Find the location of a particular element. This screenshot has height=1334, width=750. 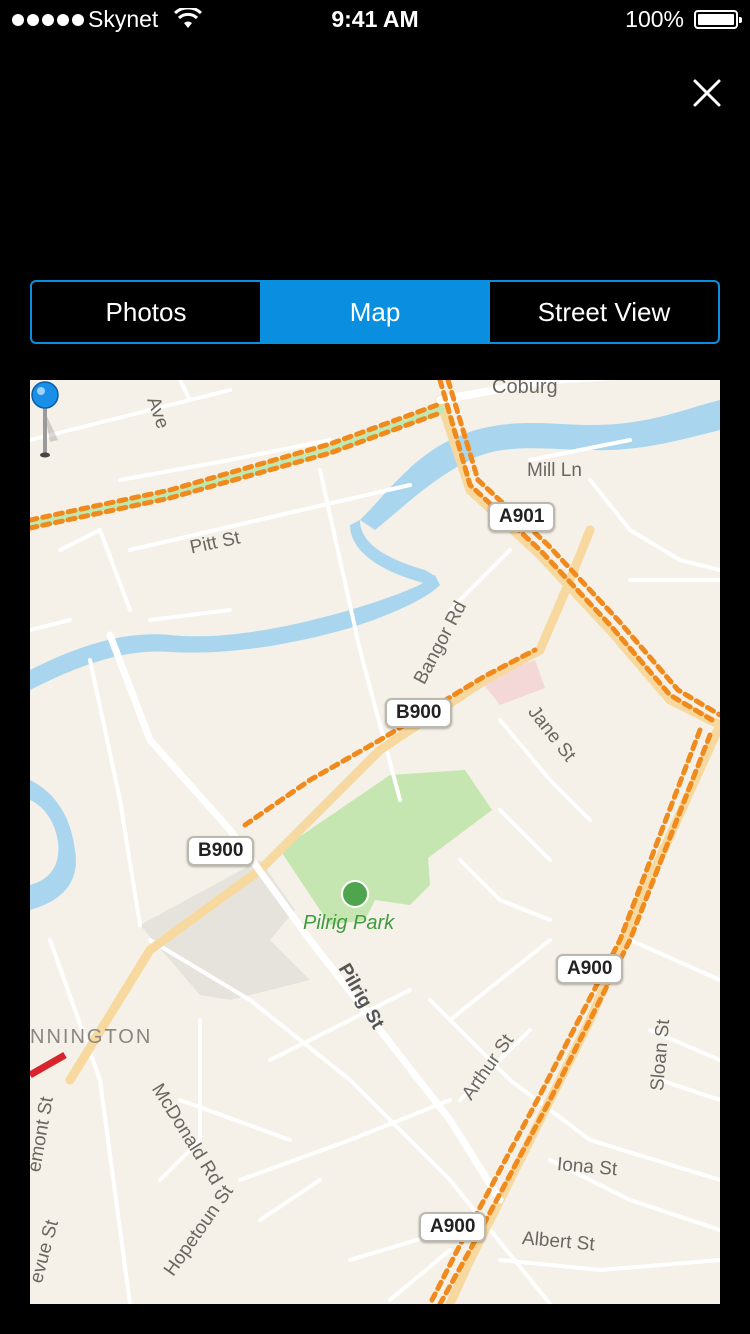

close-button is located at coordinates (707, 93).